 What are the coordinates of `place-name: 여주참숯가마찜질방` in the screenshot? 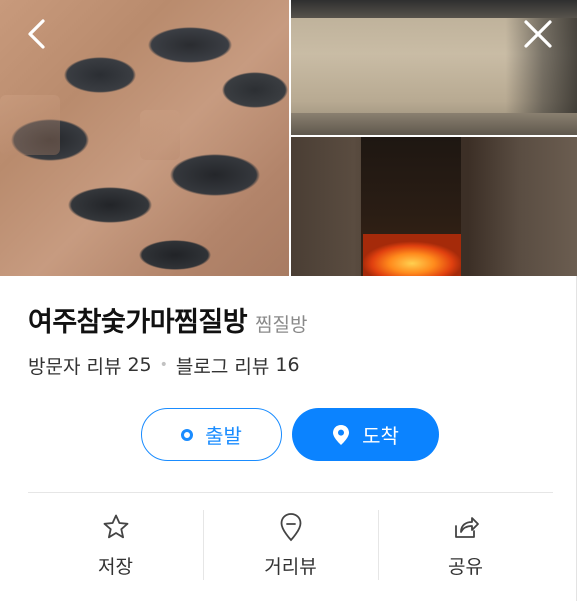 It's located at (138, 322).